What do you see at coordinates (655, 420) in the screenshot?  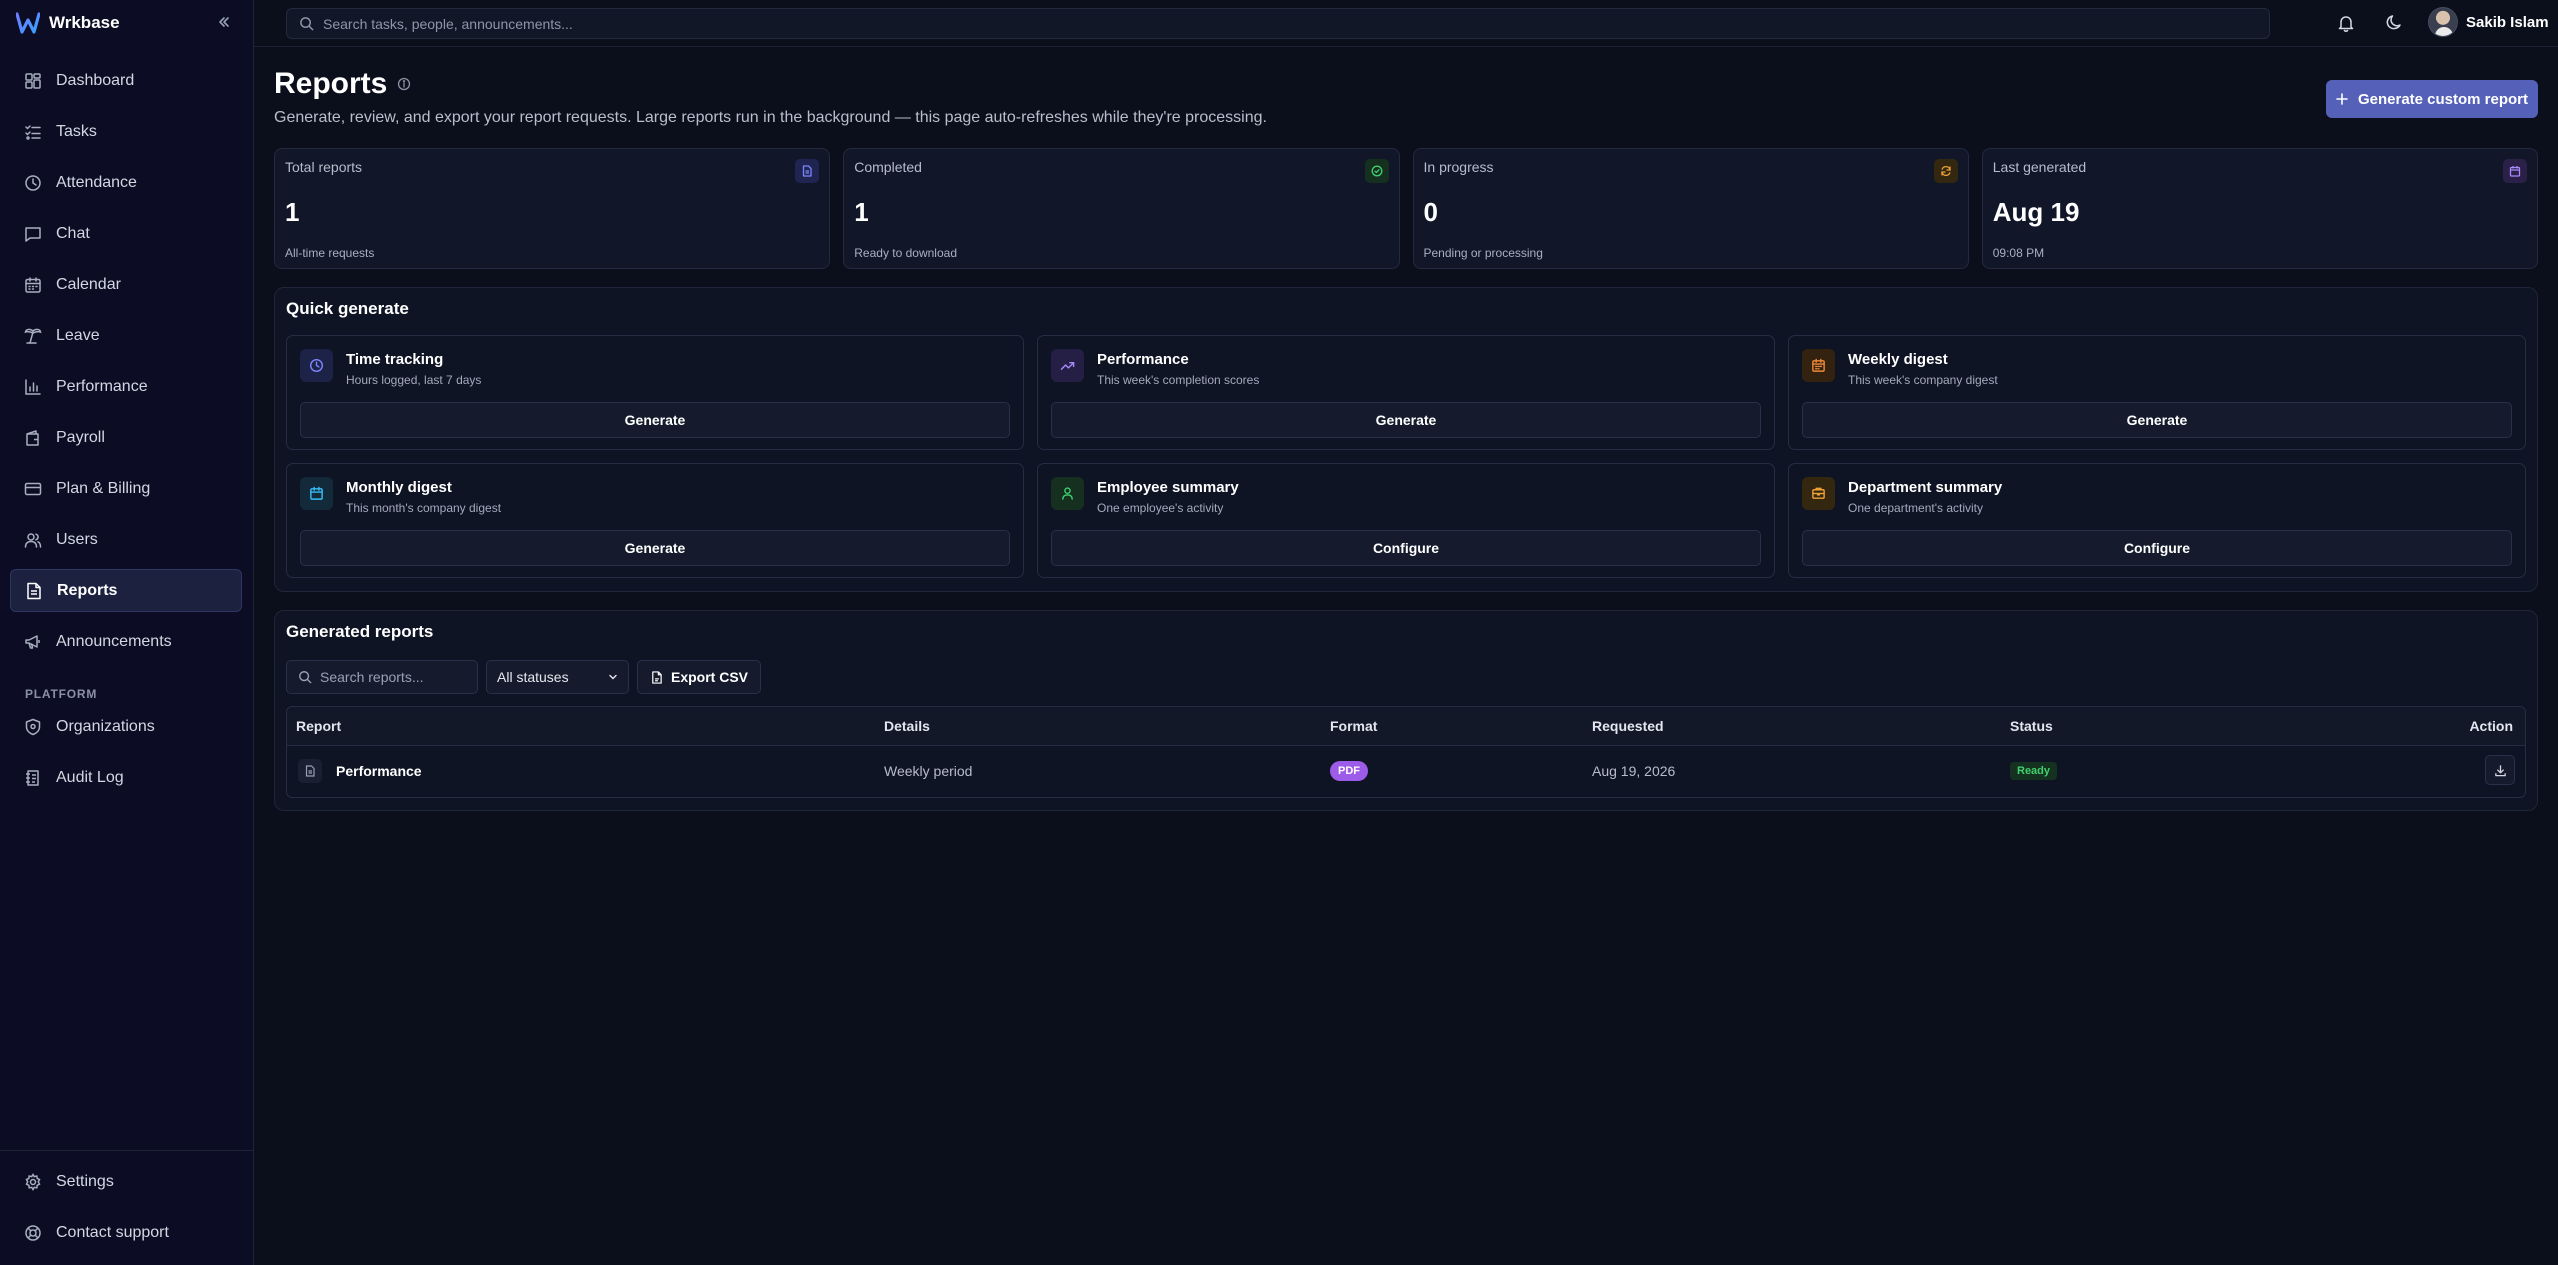 I see `generate-time-tracking-button: Generate` at bounding box center [655, 420].